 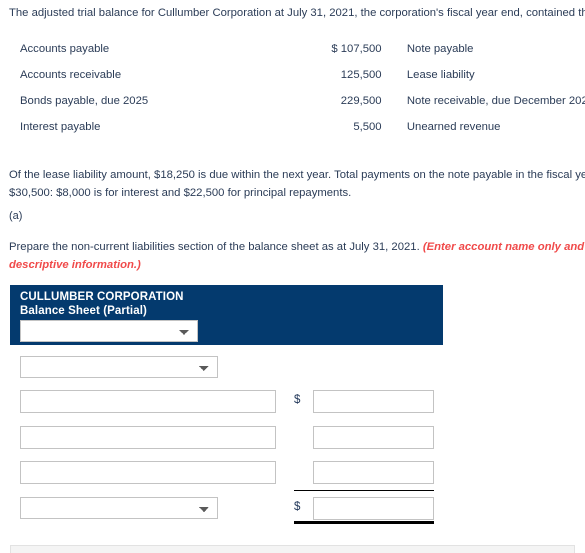 What do you see at coordinates (292, 549) in the screenshot?
I see `bottom-panel` at bounding box center [292, 549].